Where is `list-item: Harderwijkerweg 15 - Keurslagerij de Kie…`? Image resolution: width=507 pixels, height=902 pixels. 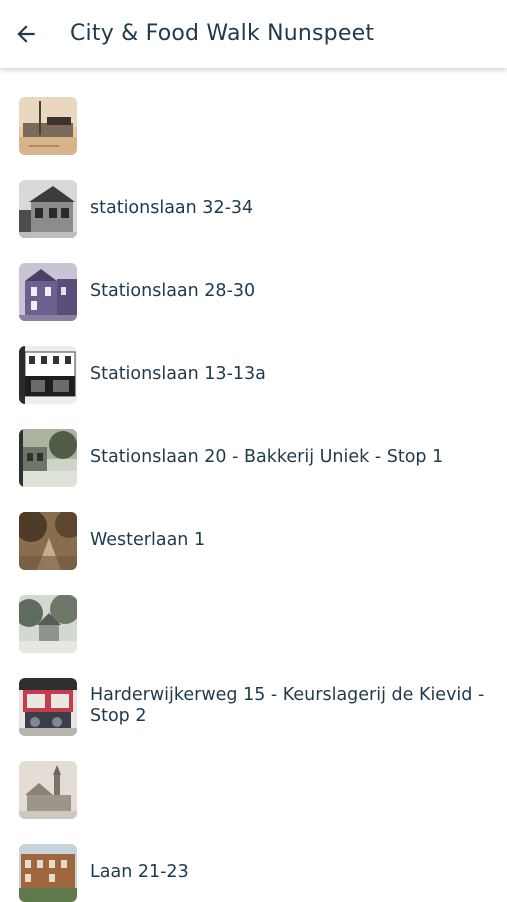 list-item: Harderwijkerweg 15 - Keurslagerij de Kie… is located at coordinates (253, 692).